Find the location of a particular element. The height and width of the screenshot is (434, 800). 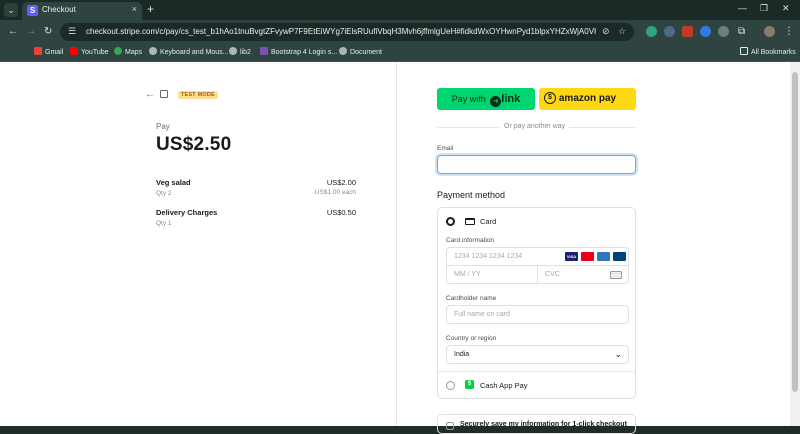

card-number-placeholder: 1234 1234 1234 1234 is located at coordinates (488, 256).